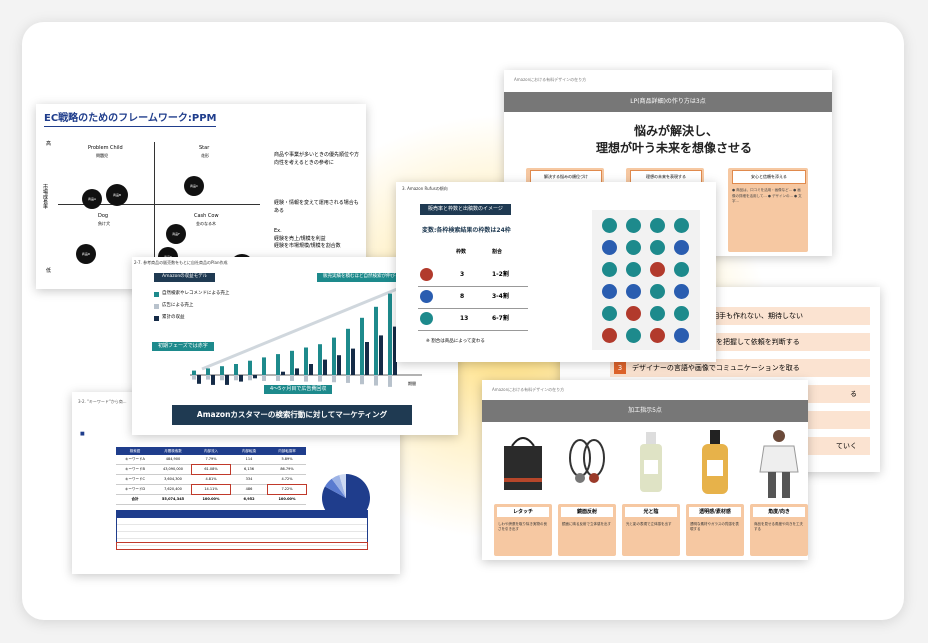 The image size is (928, 643). What do you see at coordinates (716, 368) in the screenshot?
I see `step-text: デザイナーの言語や画像でコミュニケーションを取る` at bounding box center [716, 368].